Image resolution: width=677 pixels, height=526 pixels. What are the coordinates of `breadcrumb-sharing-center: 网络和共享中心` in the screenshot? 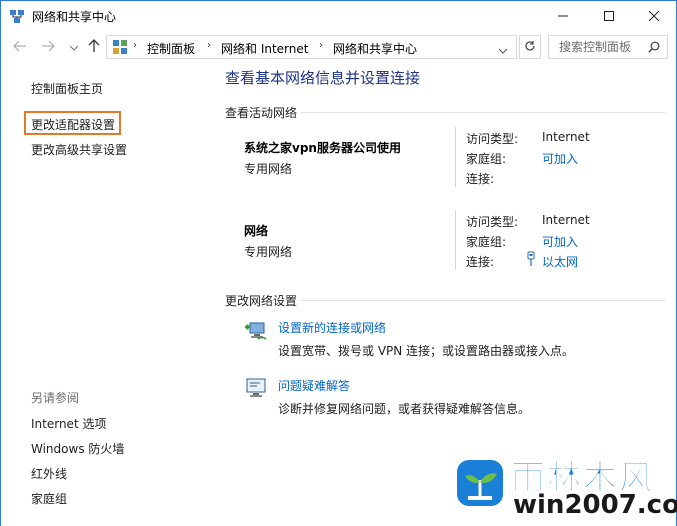 It's located at (375, 48).